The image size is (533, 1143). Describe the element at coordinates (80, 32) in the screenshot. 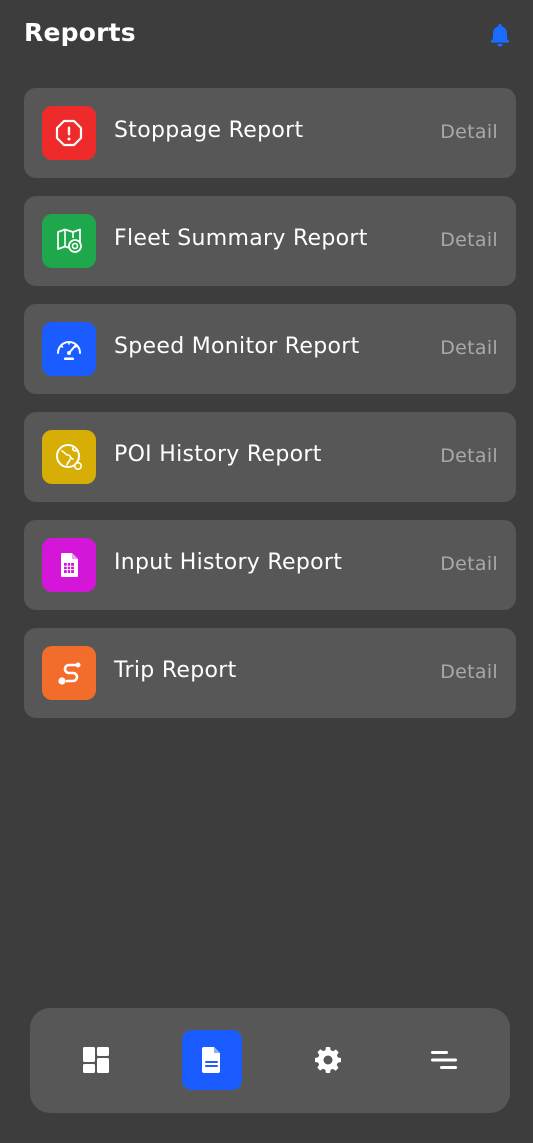

I see `page-title: Reports` at that location.